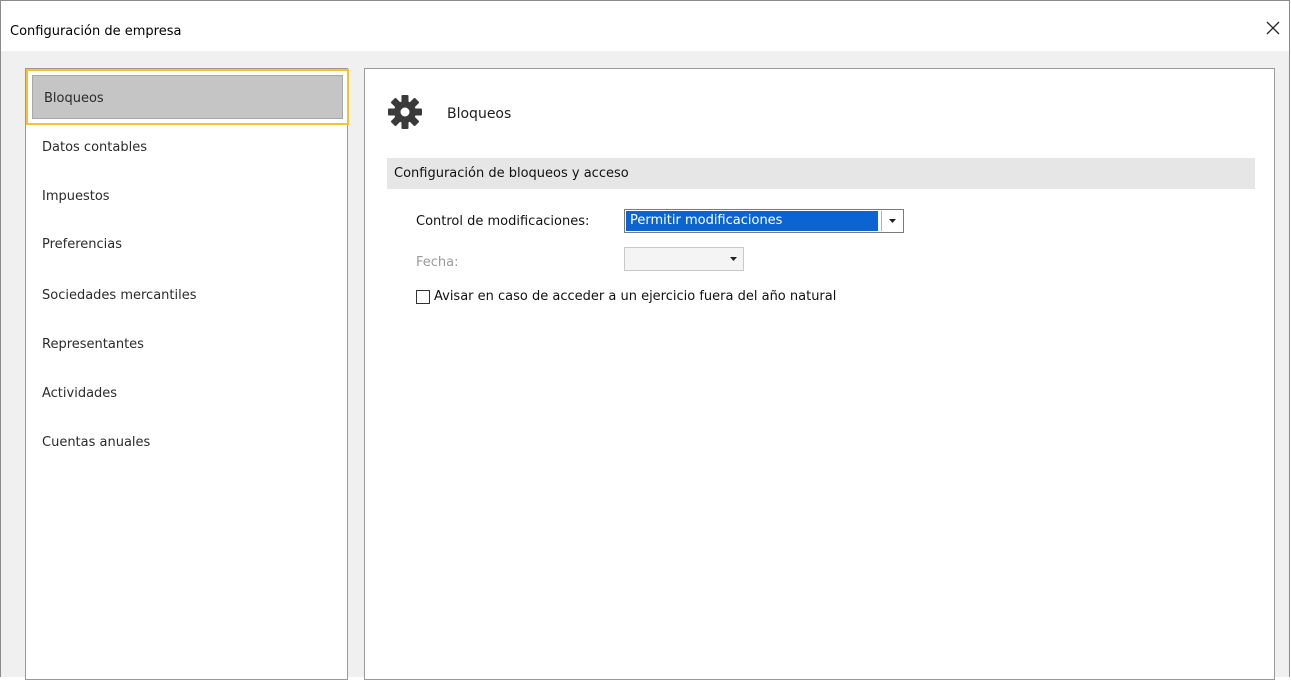 This screenshot has width=1291, height=680. Describe the element at coordinates (479, 114) in the screenshot. I see `section-title: Bloqueos` at that location.